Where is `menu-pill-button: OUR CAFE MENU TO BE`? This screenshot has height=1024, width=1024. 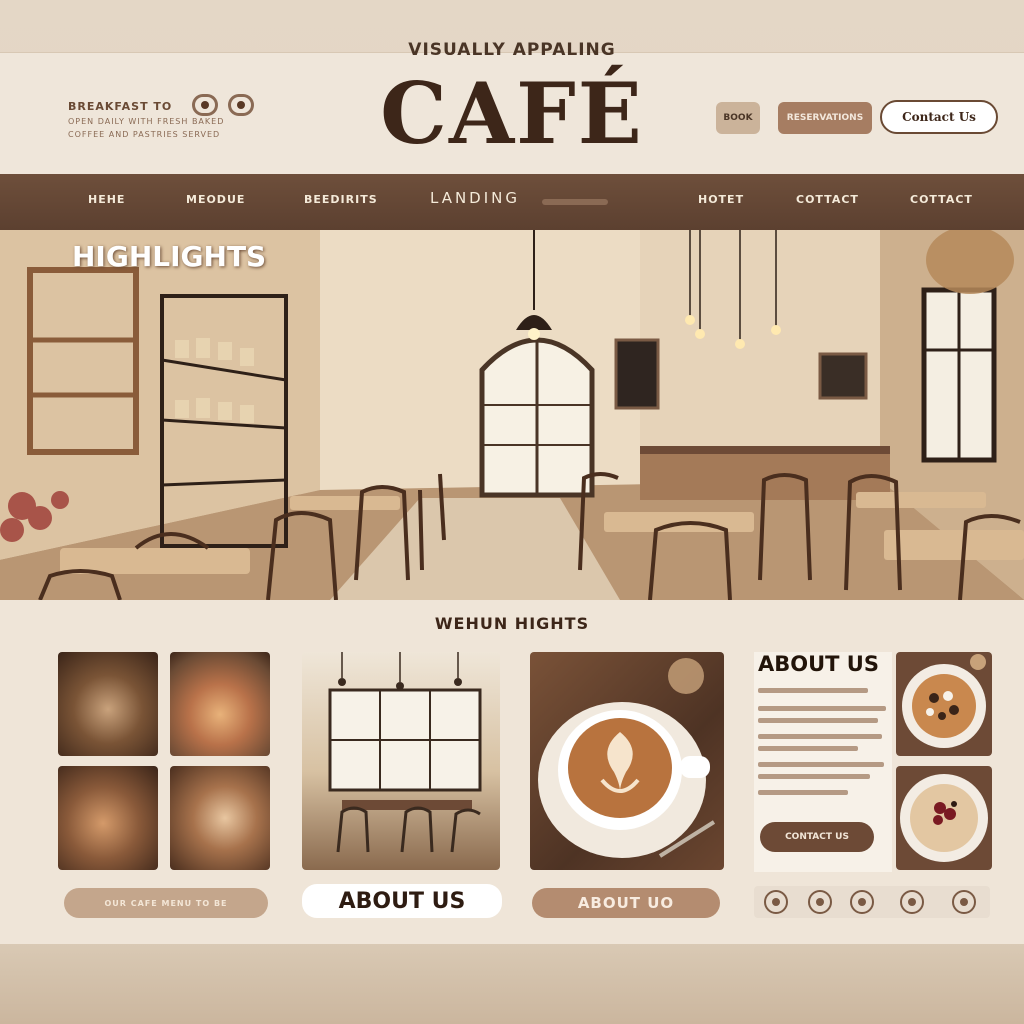 menu-pill-button: OUR CAFE MENU TO BE is located at coordinates (166, 903).